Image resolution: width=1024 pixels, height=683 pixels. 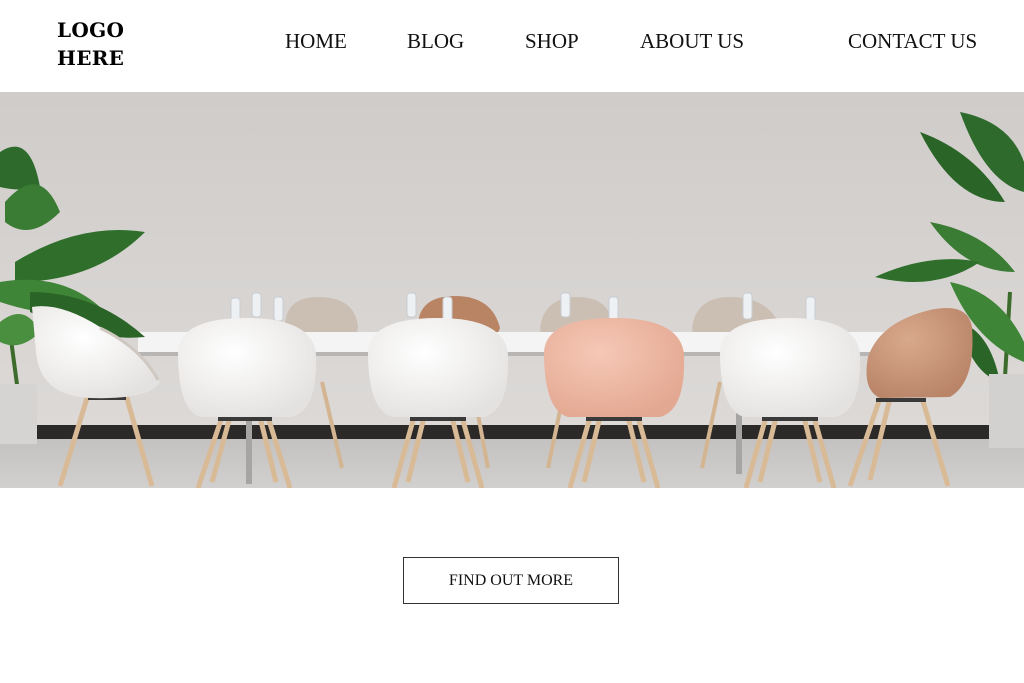 What do you see at coordinates (692, 41) in the screenshot?
I see `nav-about-us: ABOUT US` at bounding box center [692, 41].